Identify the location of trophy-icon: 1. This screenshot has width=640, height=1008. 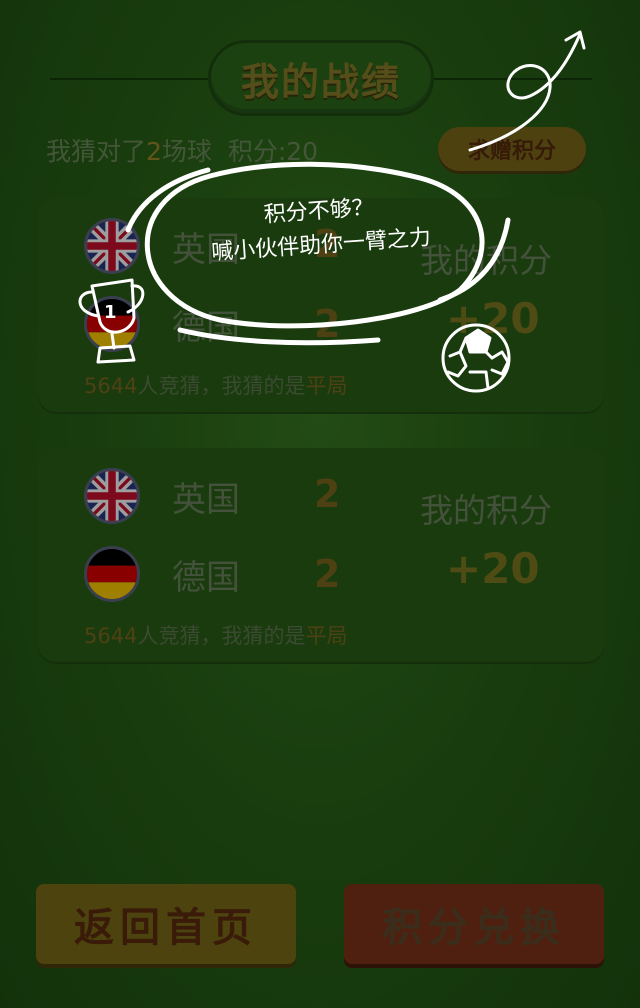
(111, 321).